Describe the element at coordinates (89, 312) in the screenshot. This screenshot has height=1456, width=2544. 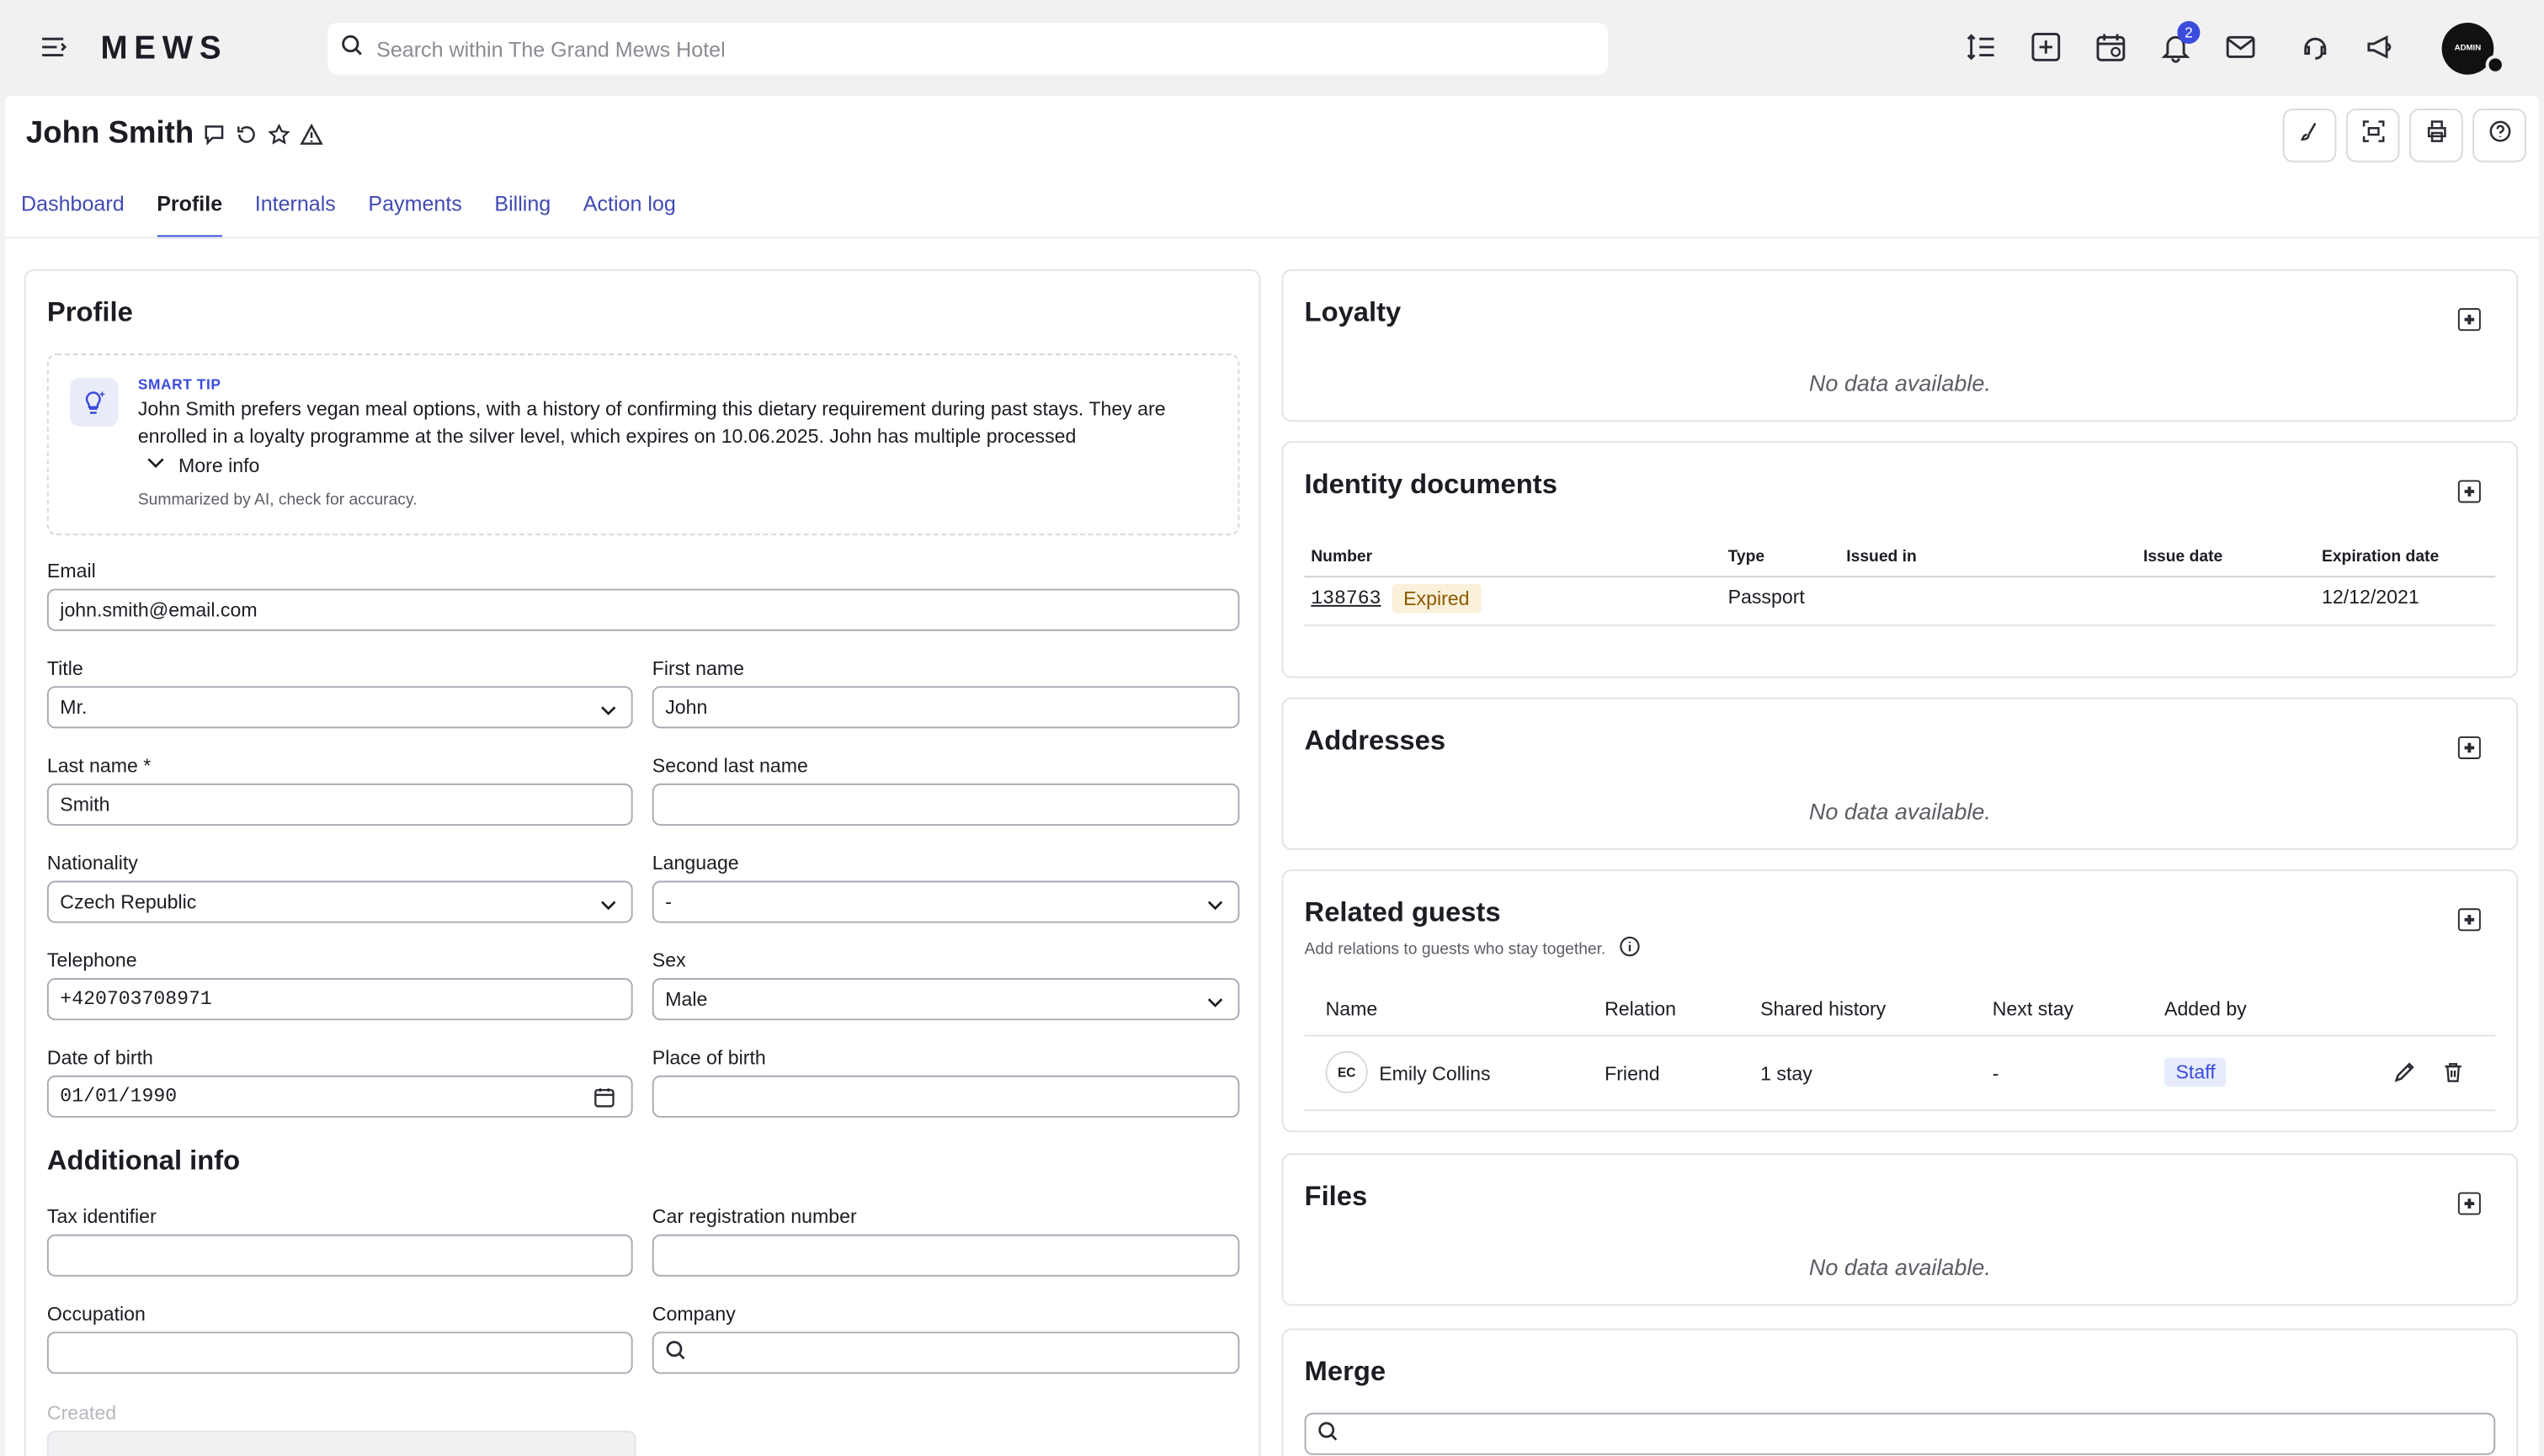
I see `profile-title: Profile` at that location.